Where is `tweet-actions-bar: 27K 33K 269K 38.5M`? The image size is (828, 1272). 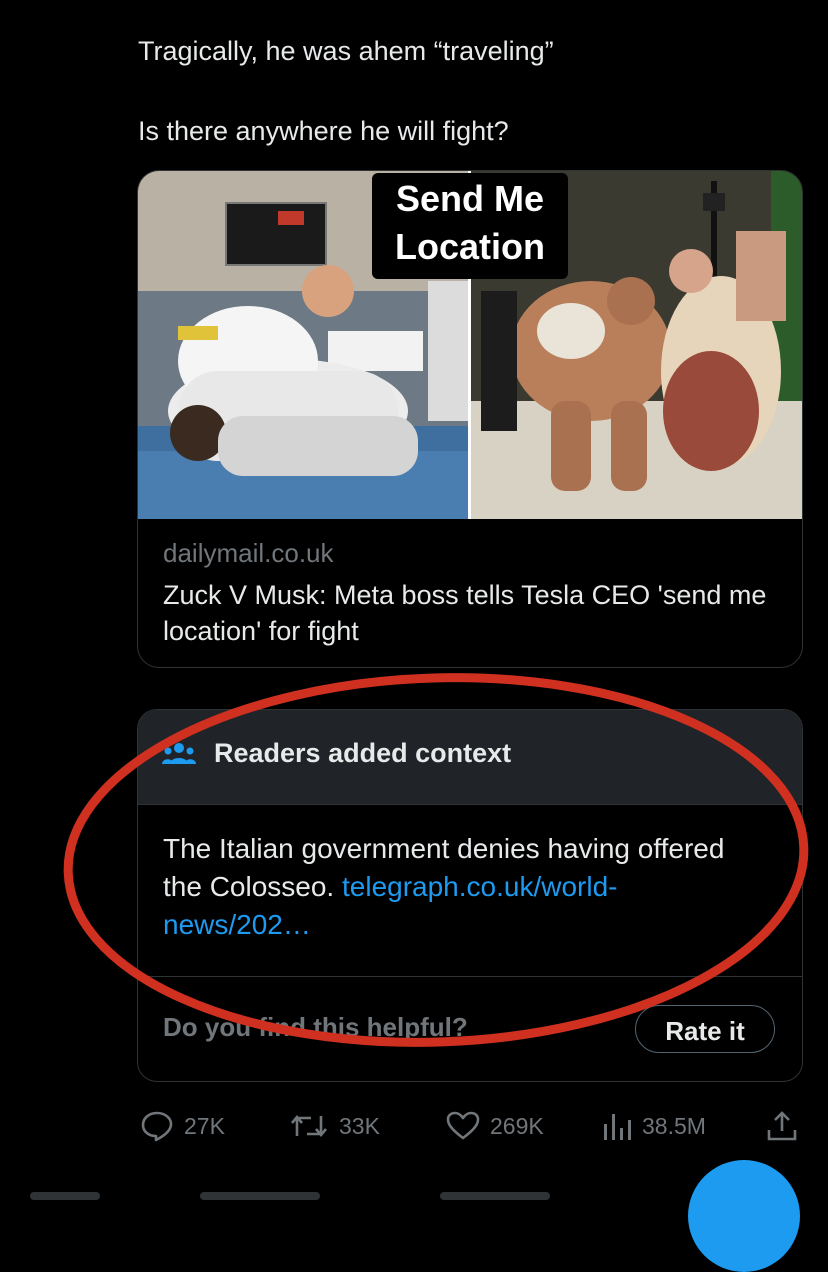 tweet-actions-bar: 27K 33K 269K 38.5M is located at coordinates (414, 1126).